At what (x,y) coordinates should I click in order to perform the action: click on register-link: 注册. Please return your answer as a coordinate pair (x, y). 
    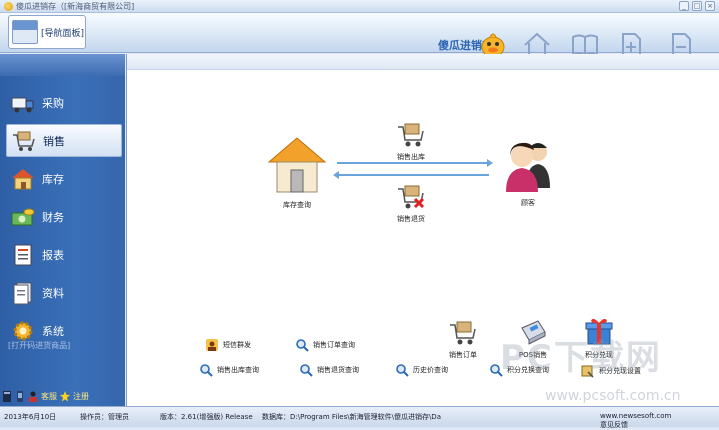
    Looking at the image, I should click on (81, 396).